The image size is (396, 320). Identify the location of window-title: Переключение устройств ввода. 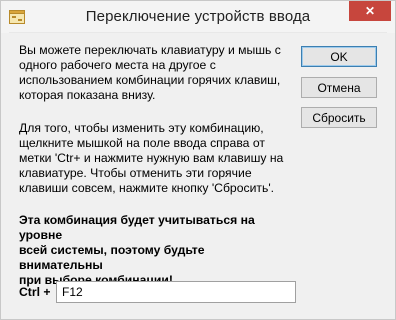
(198, 16).